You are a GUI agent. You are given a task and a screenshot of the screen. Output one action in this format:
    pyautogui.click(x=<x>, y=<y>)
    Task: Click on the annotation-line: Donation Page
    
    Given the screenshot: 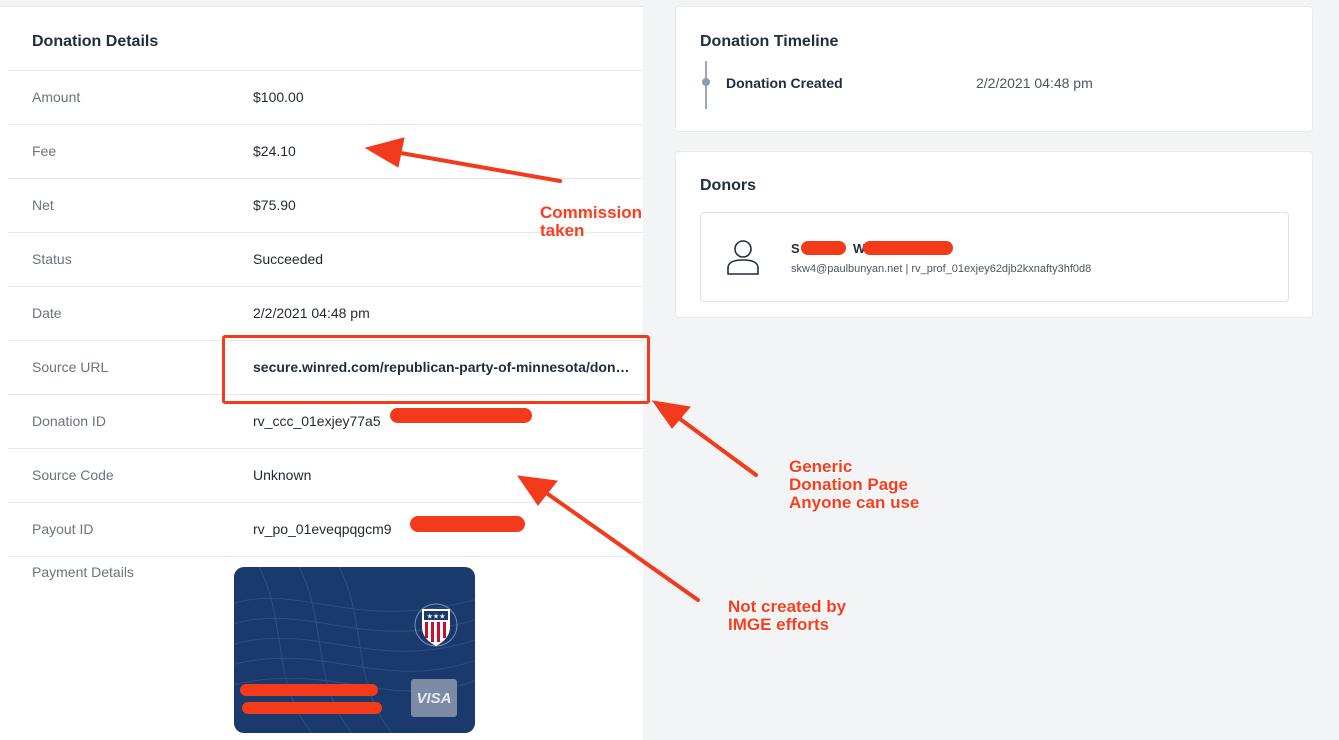 What is the action you would take?
    pyautogui.click(x=849, y=484)
    